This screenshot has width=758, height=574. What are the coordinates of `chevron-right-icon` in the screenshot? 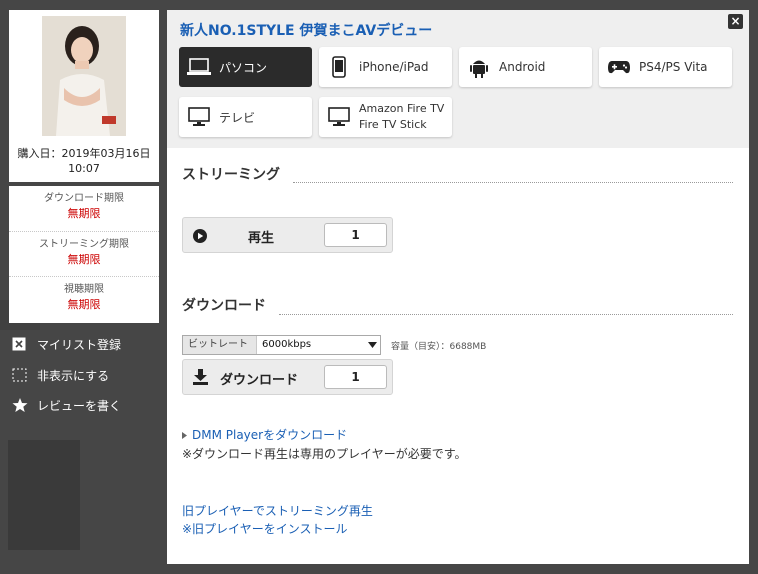 It's located at (184, 435).